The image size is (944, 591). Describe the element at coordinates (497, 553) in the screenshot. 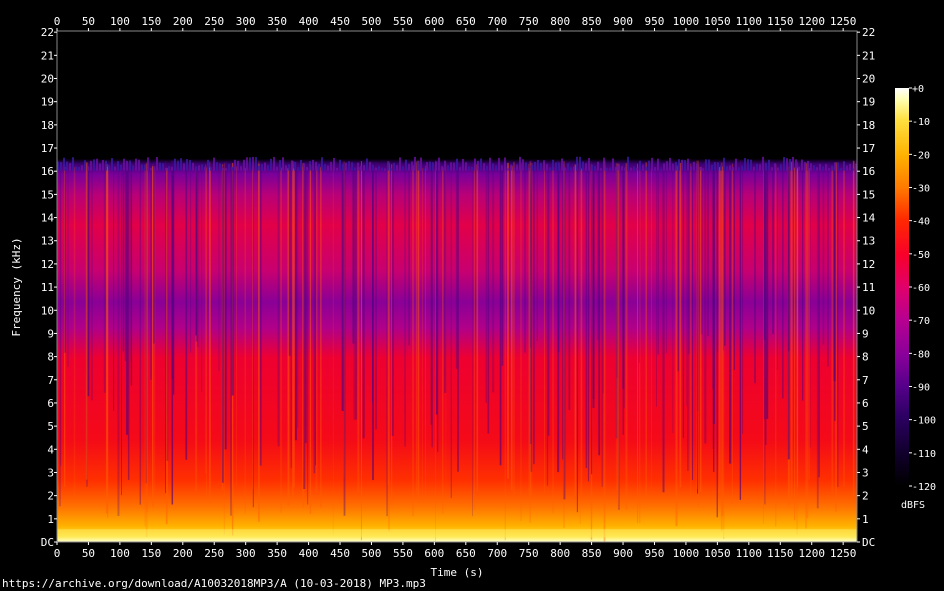

I see `x-tick-label-bottom: 700` at that location.